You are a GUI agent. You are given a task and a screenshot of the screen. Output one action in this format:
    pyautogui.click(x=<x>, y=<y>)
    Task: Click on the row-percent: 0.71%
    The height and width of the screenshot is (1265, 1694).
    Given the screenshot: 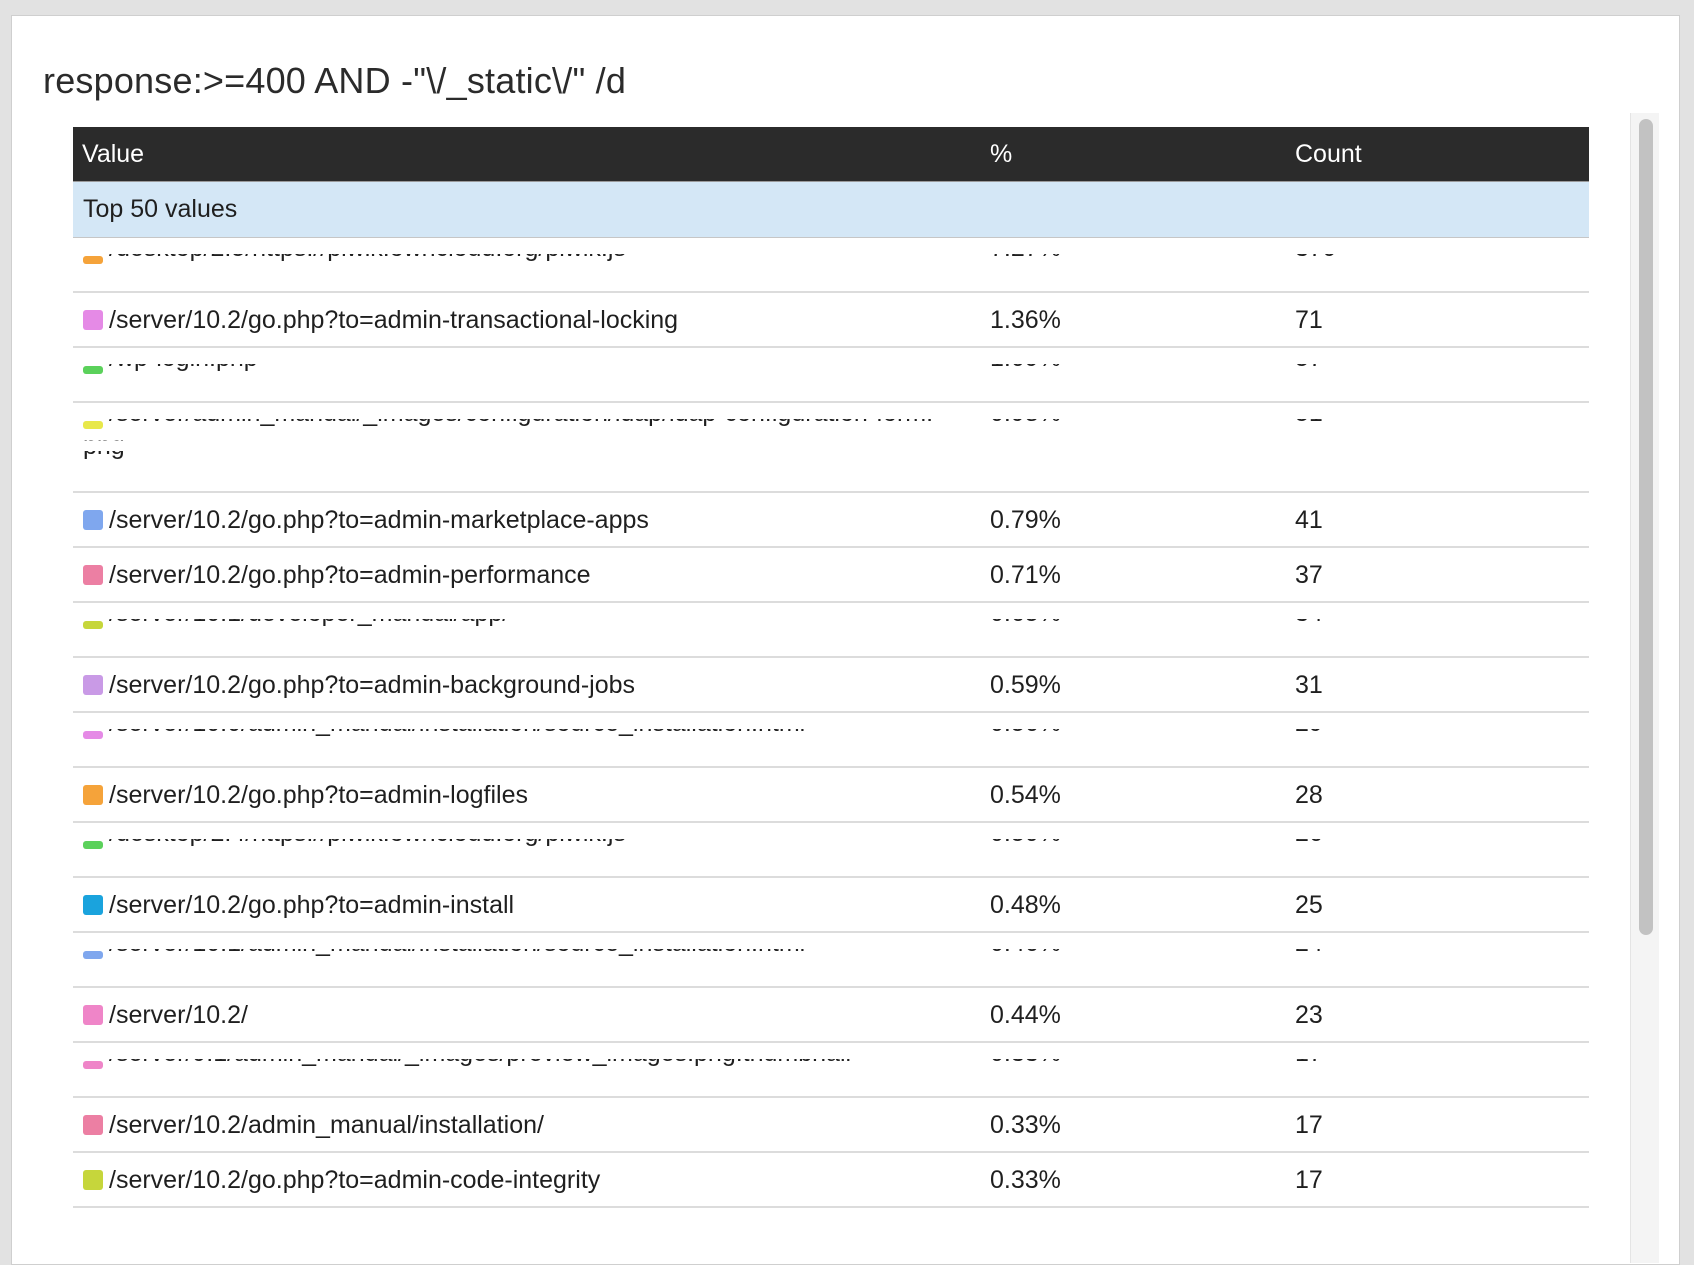 What is the action you would take?
    pyautogui.click(x=1025, y=575)
    